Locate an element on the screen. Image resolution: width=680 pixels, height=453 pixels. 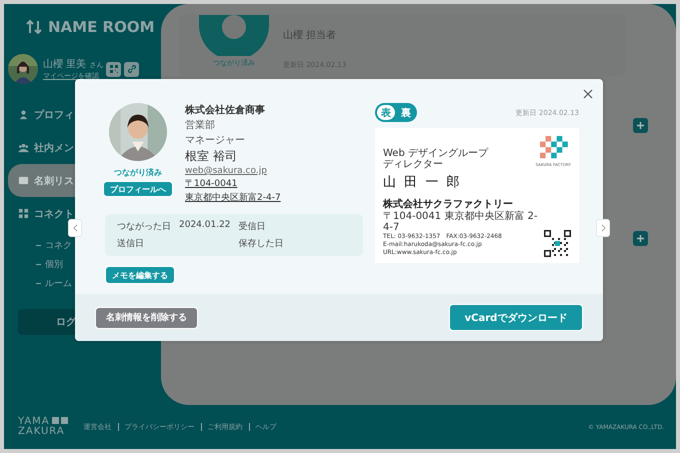
company-logo: YAMA ZAKURA is located at coordinates (43, 427).